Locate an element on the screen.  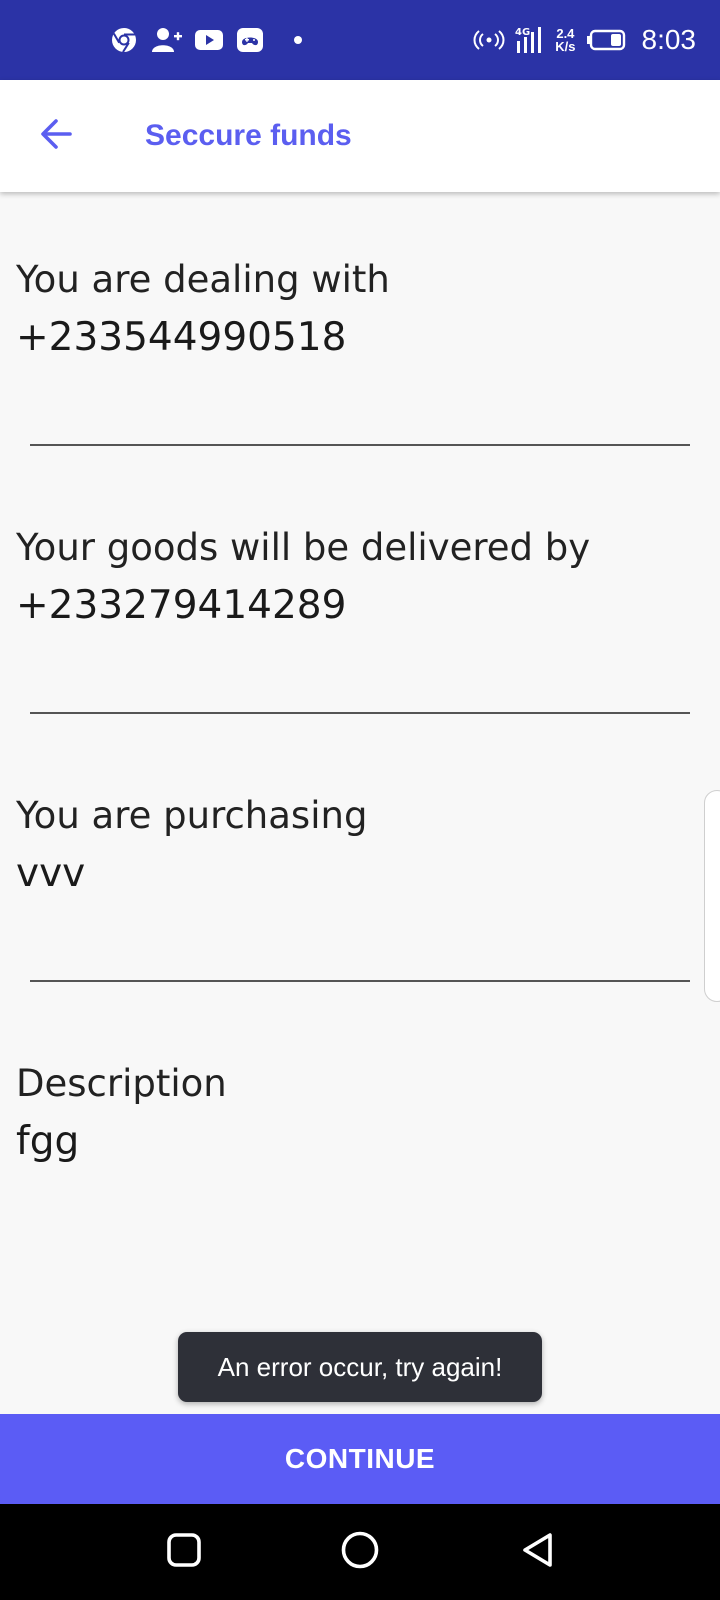
home-circle-icon is located at coordinates (360, 1552).